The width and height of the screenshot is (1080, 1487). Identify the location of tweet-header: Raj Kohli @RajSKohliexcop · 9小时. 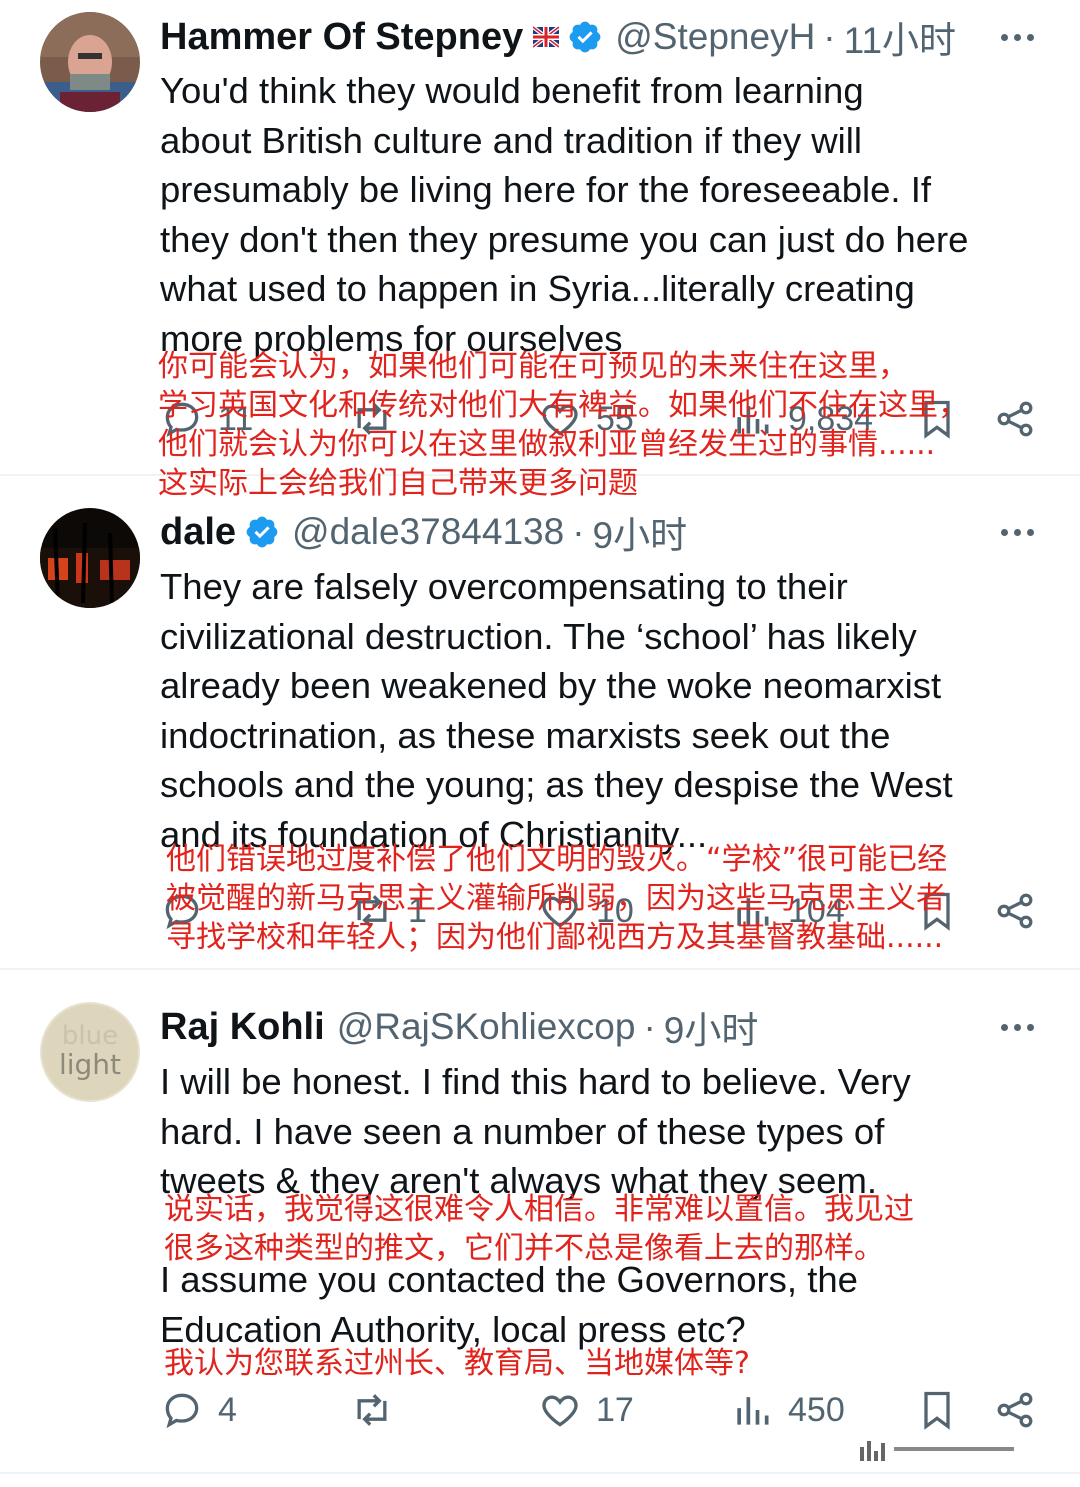
(560, 1027).